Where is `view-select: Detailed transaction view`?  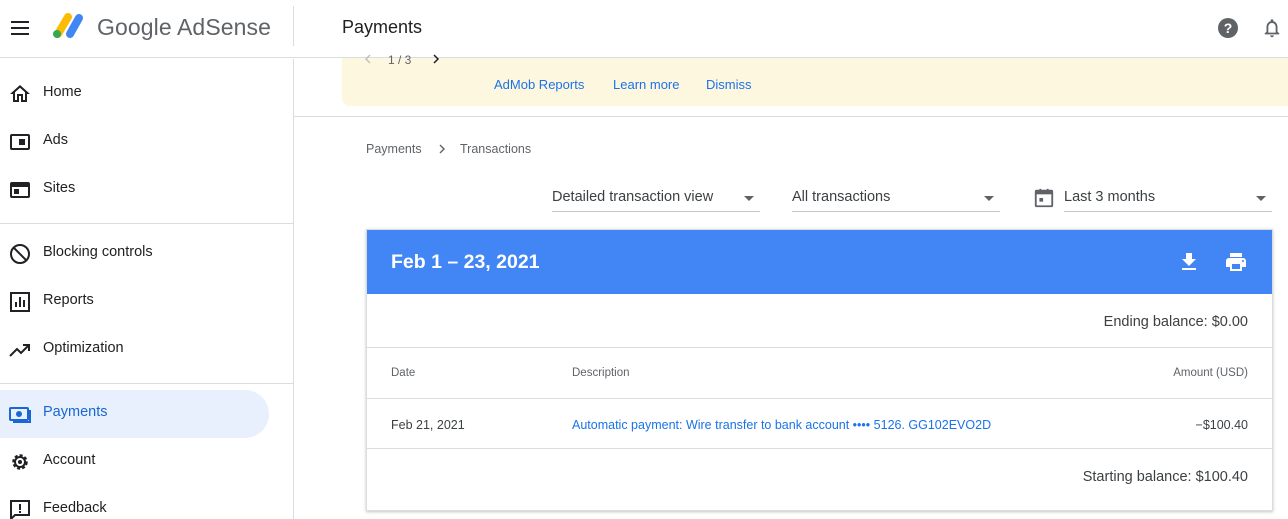
view-select: Detailed transaction view is located at coordinates (656, 198).